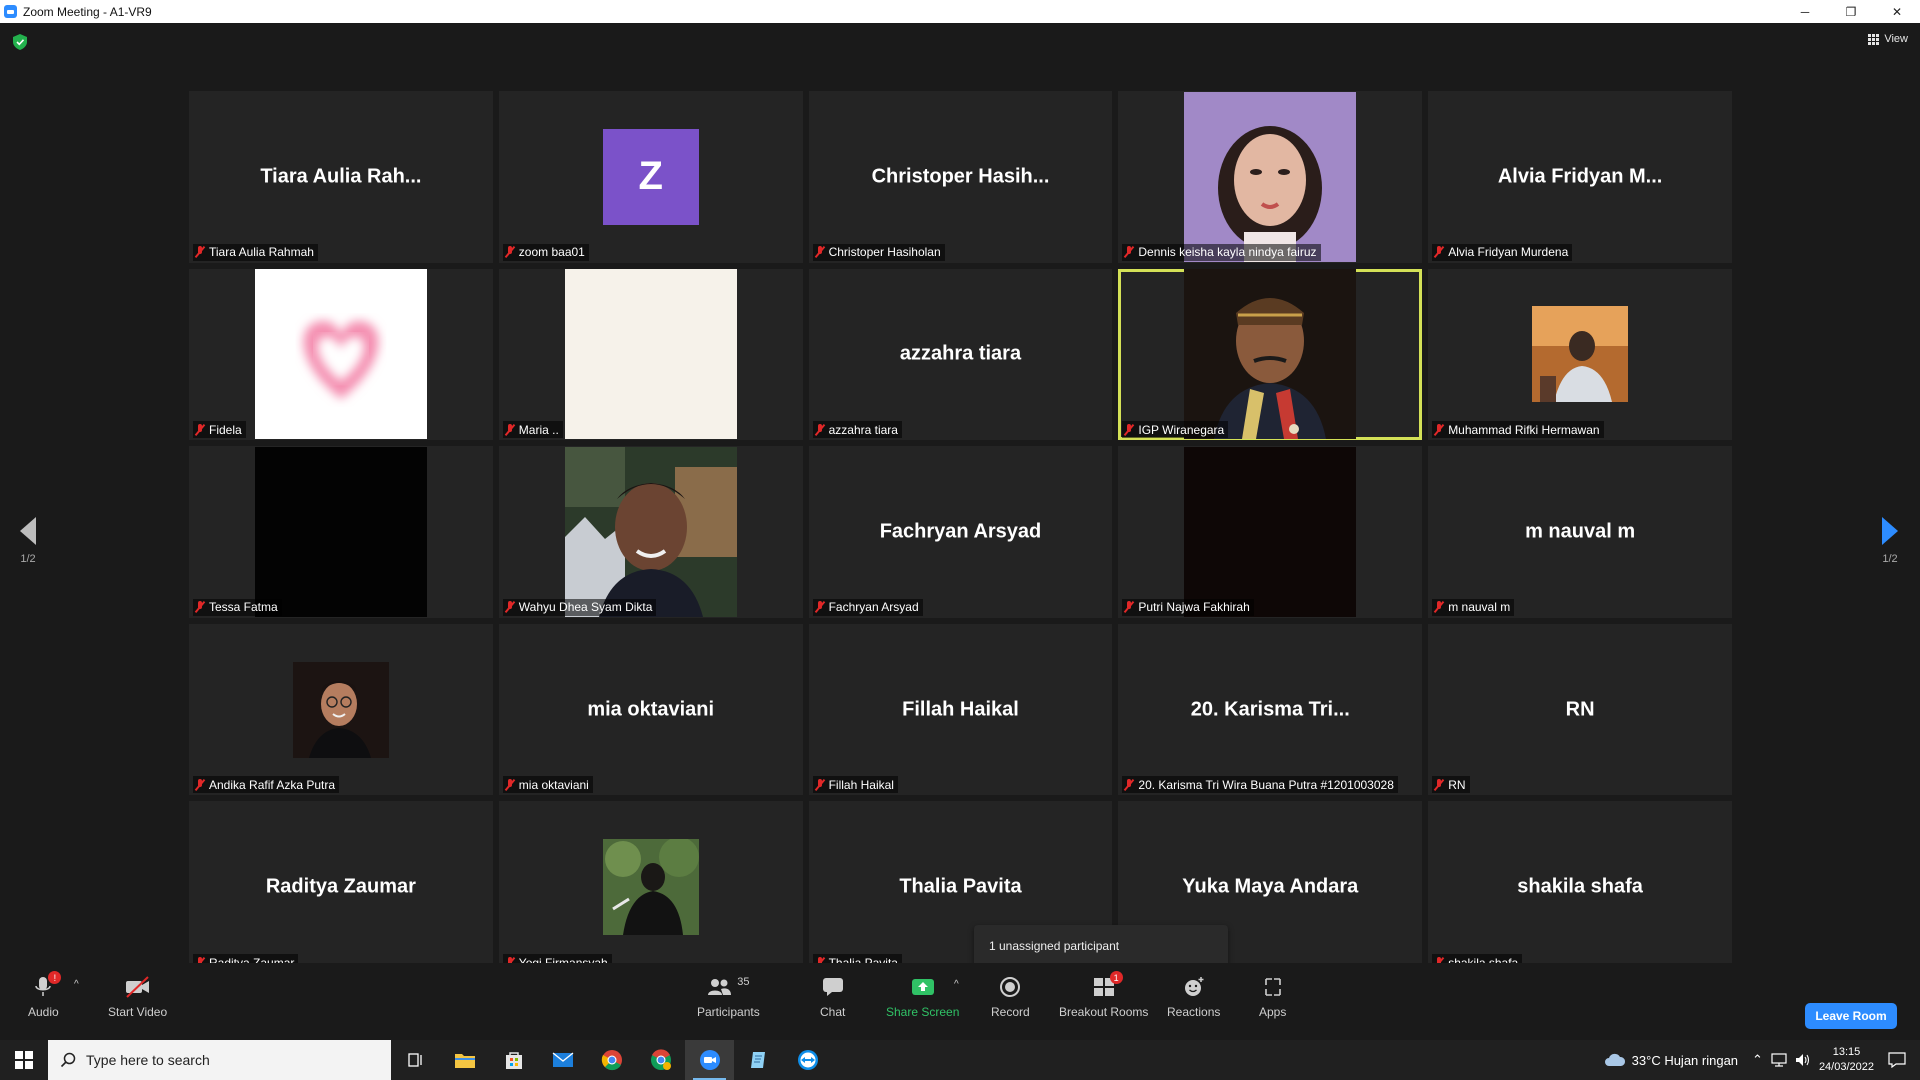 This screenshot has width=1920, height=1080. Describe the element at coordinates (1103, 995) in the screenshot. I see `breakout-rooms-button: 1 Breakout Rooms` at that location.